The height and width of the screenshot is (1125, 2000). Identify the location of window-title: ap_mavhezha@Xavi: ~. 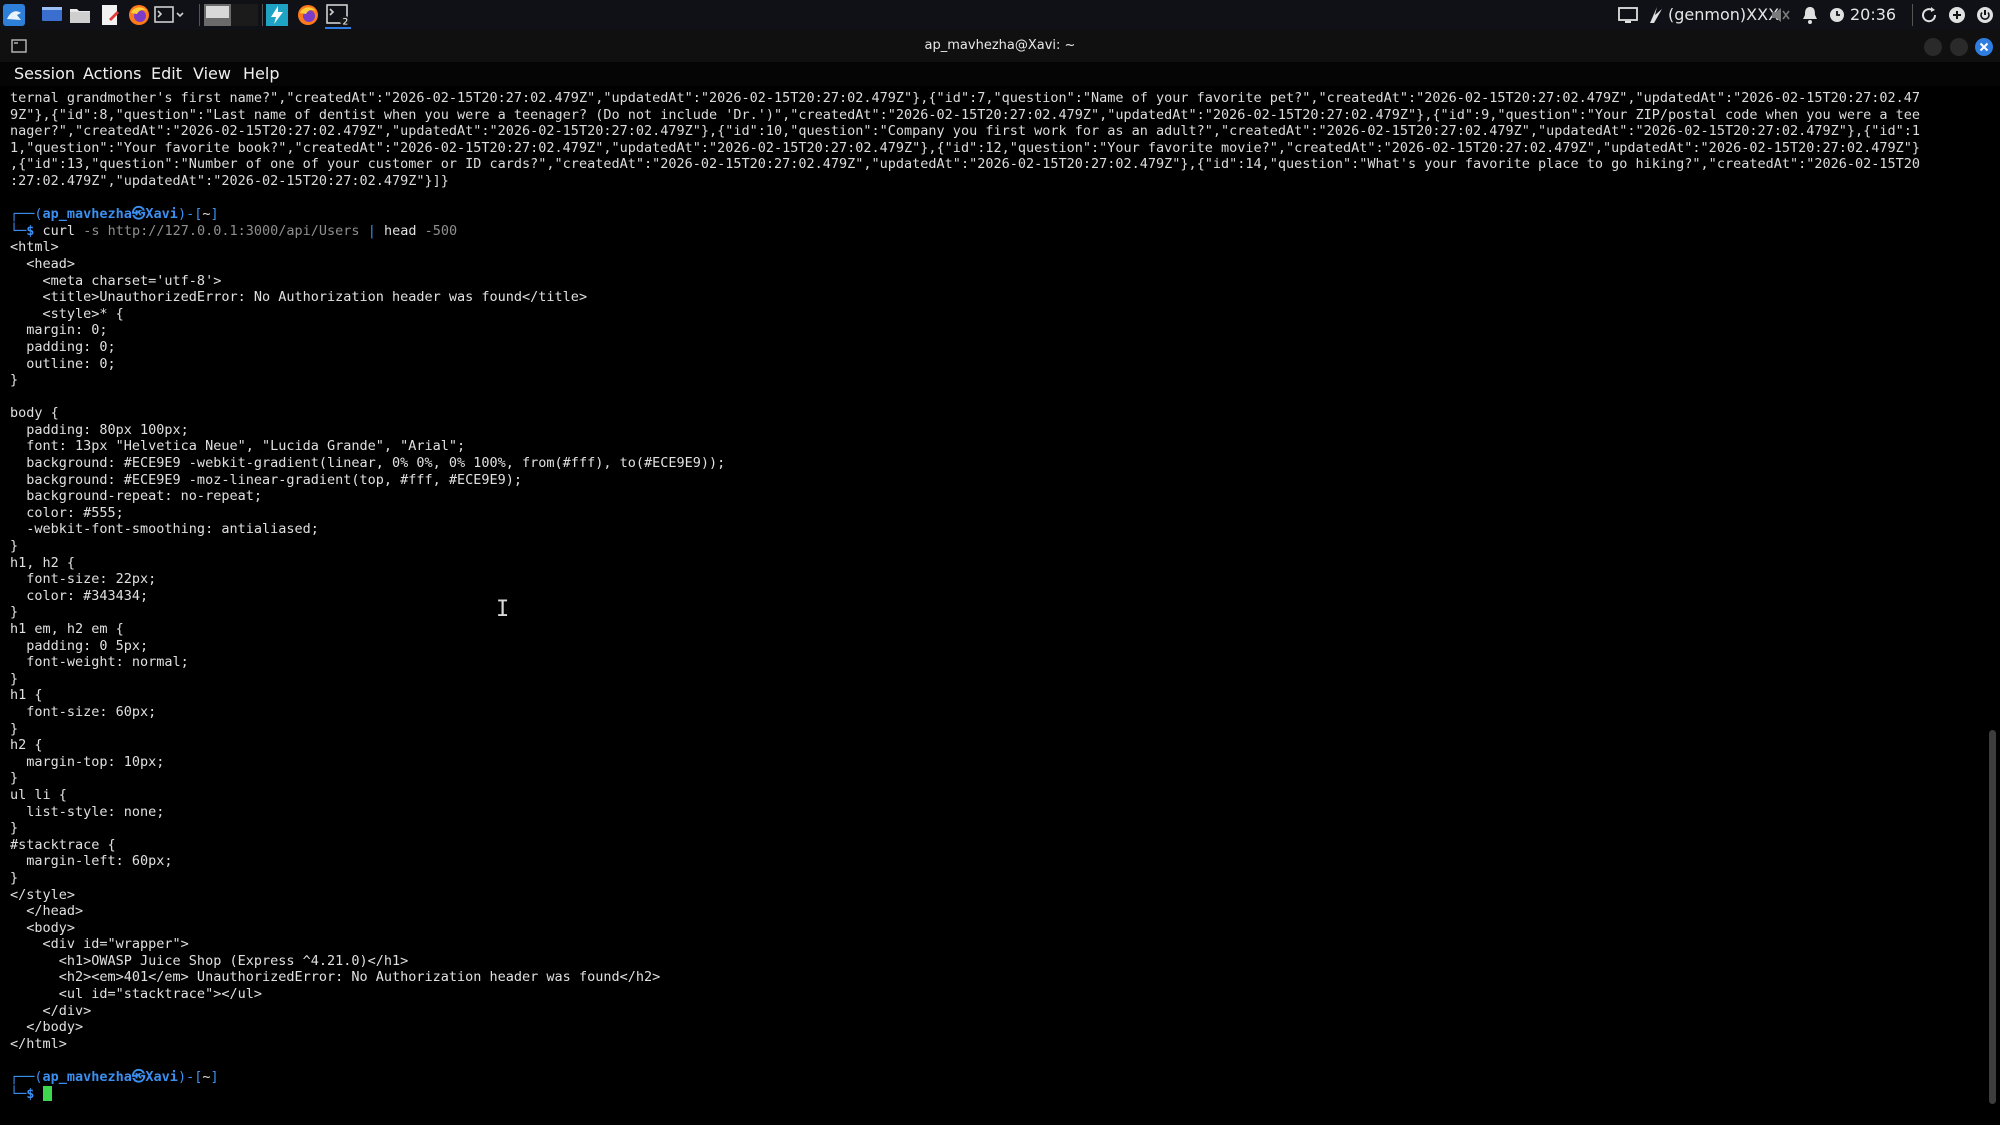
(1000, 45).